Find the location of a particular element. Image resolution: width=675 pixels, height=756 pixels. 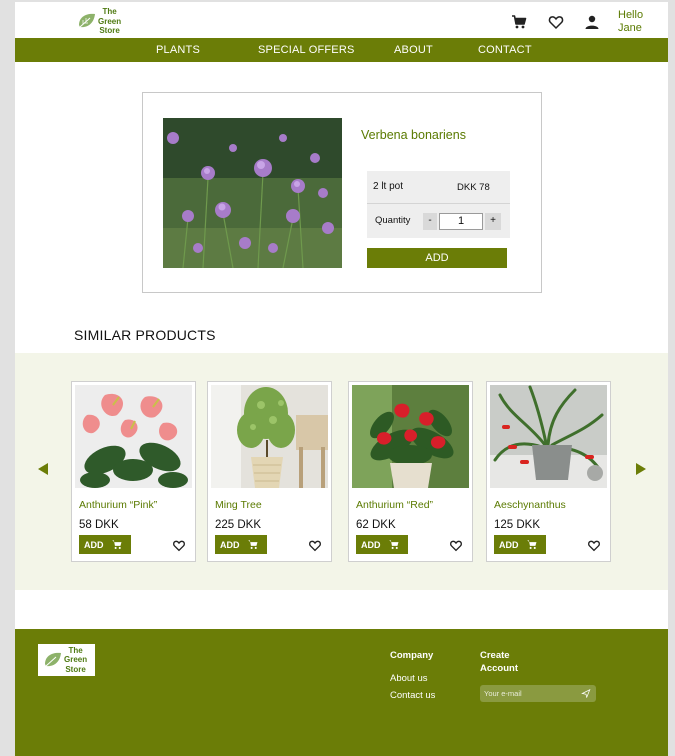

product-card: Ming Tree 225 DKK ADD is located at coordinates (269, 471).